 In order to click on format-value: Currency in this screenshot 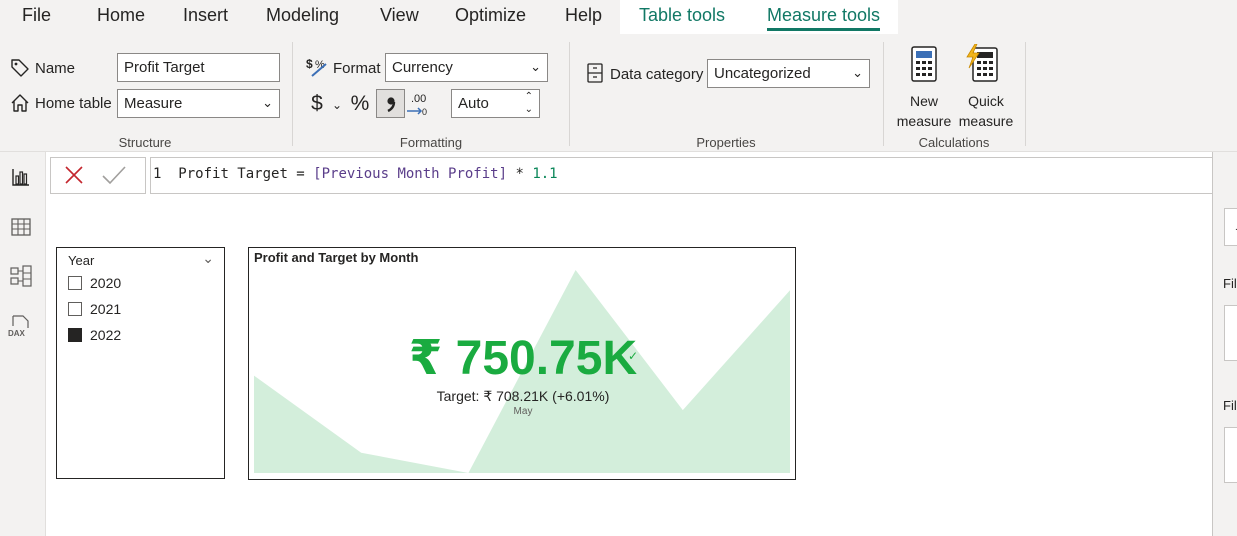, I will do `click(422, 67)`.